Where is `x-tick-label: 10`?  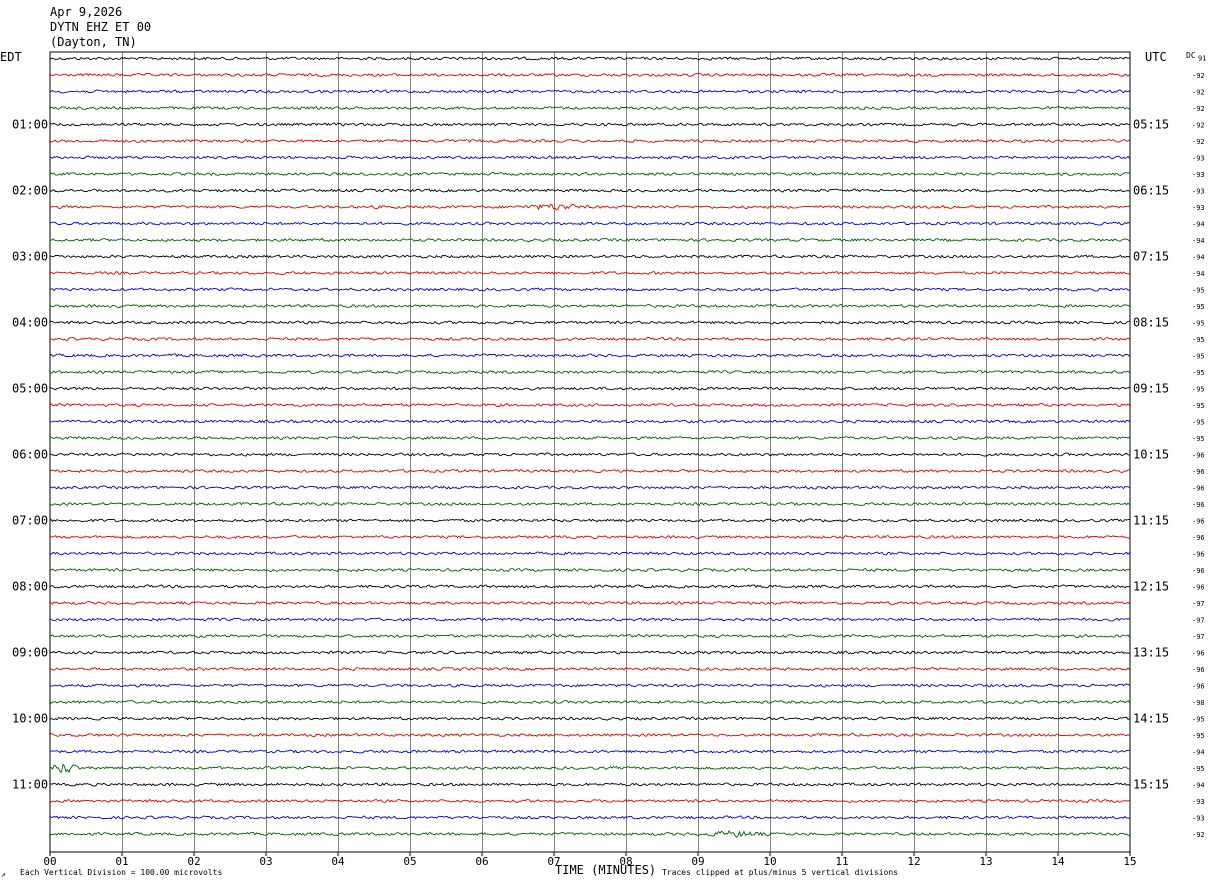
x-tick-label: 10 is located at coordinates (769, 861).